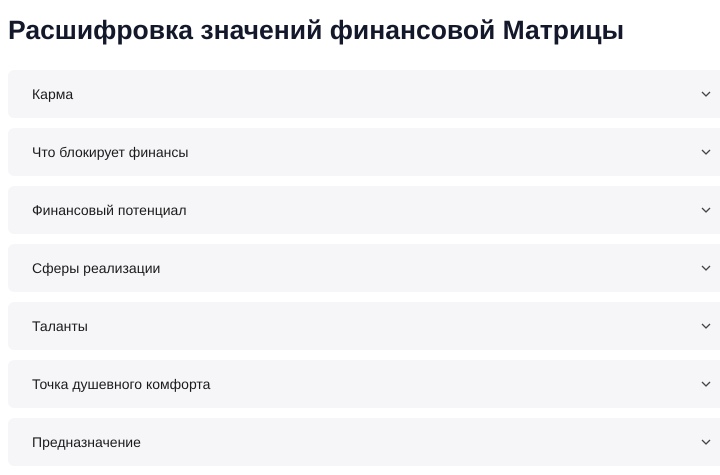 The height and width of the screenshot is (475, 720). I want to click on accordion-item: Сферы реализации, so click(364, 268).